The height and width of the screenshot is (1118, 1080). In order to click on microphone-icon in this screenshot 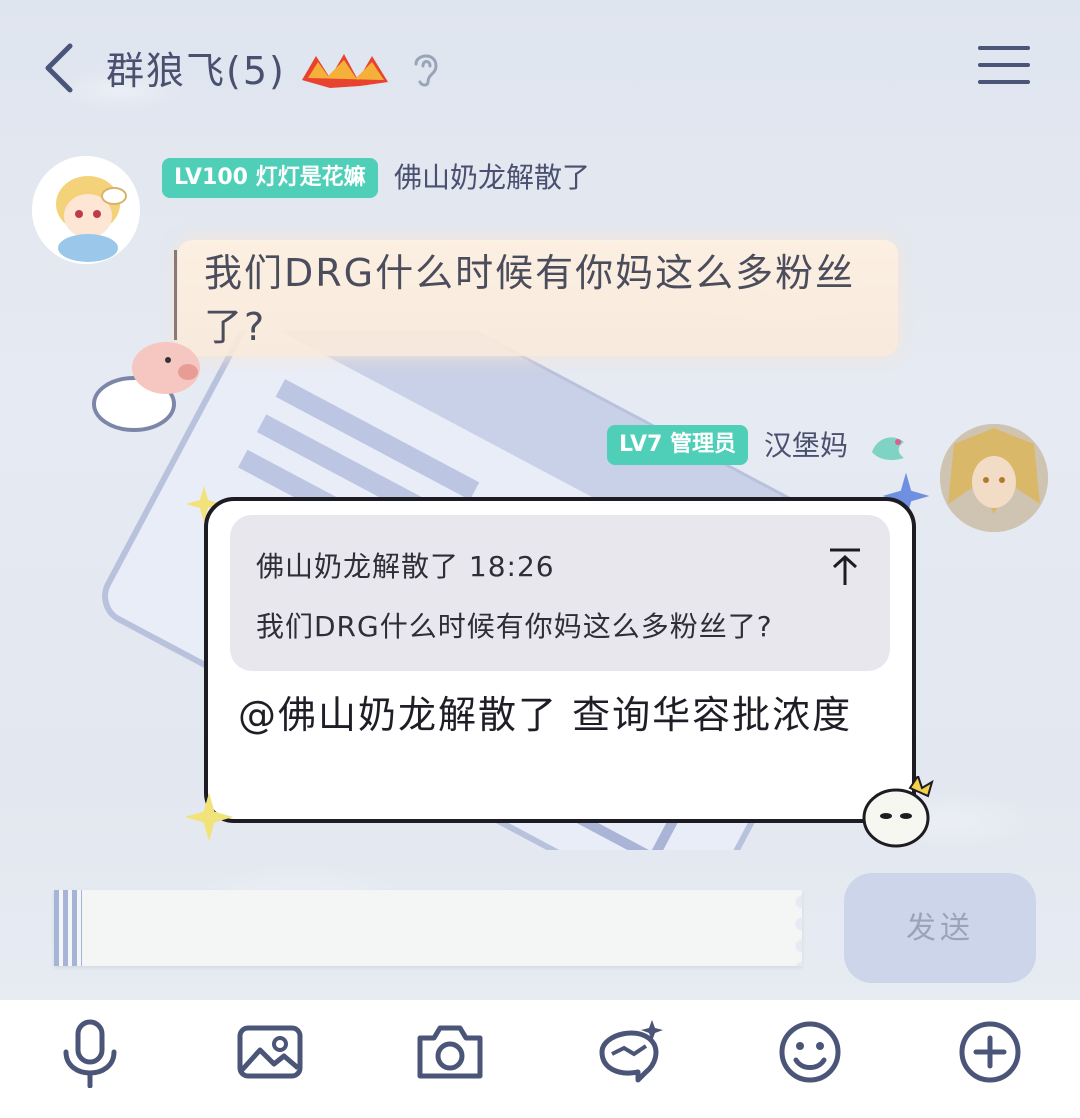, I will do `click(90, 1052)`.